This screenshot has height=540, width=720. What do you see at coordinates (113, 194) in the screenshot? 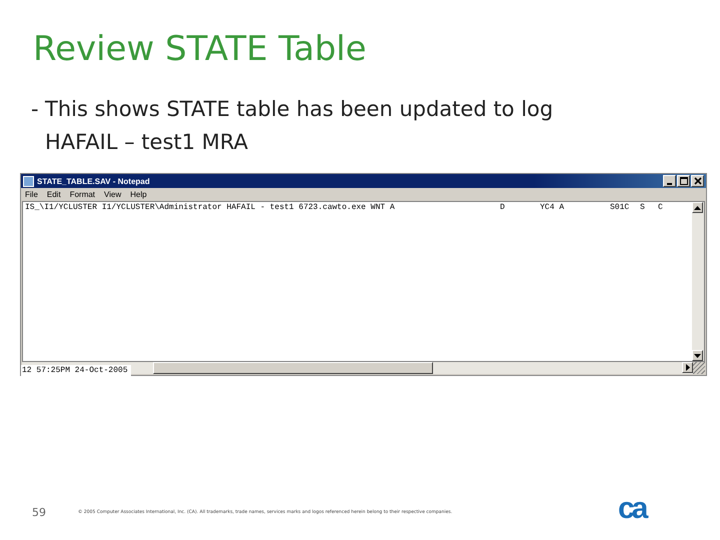
I see `menu-item: View` at bounding box center [113, 194].